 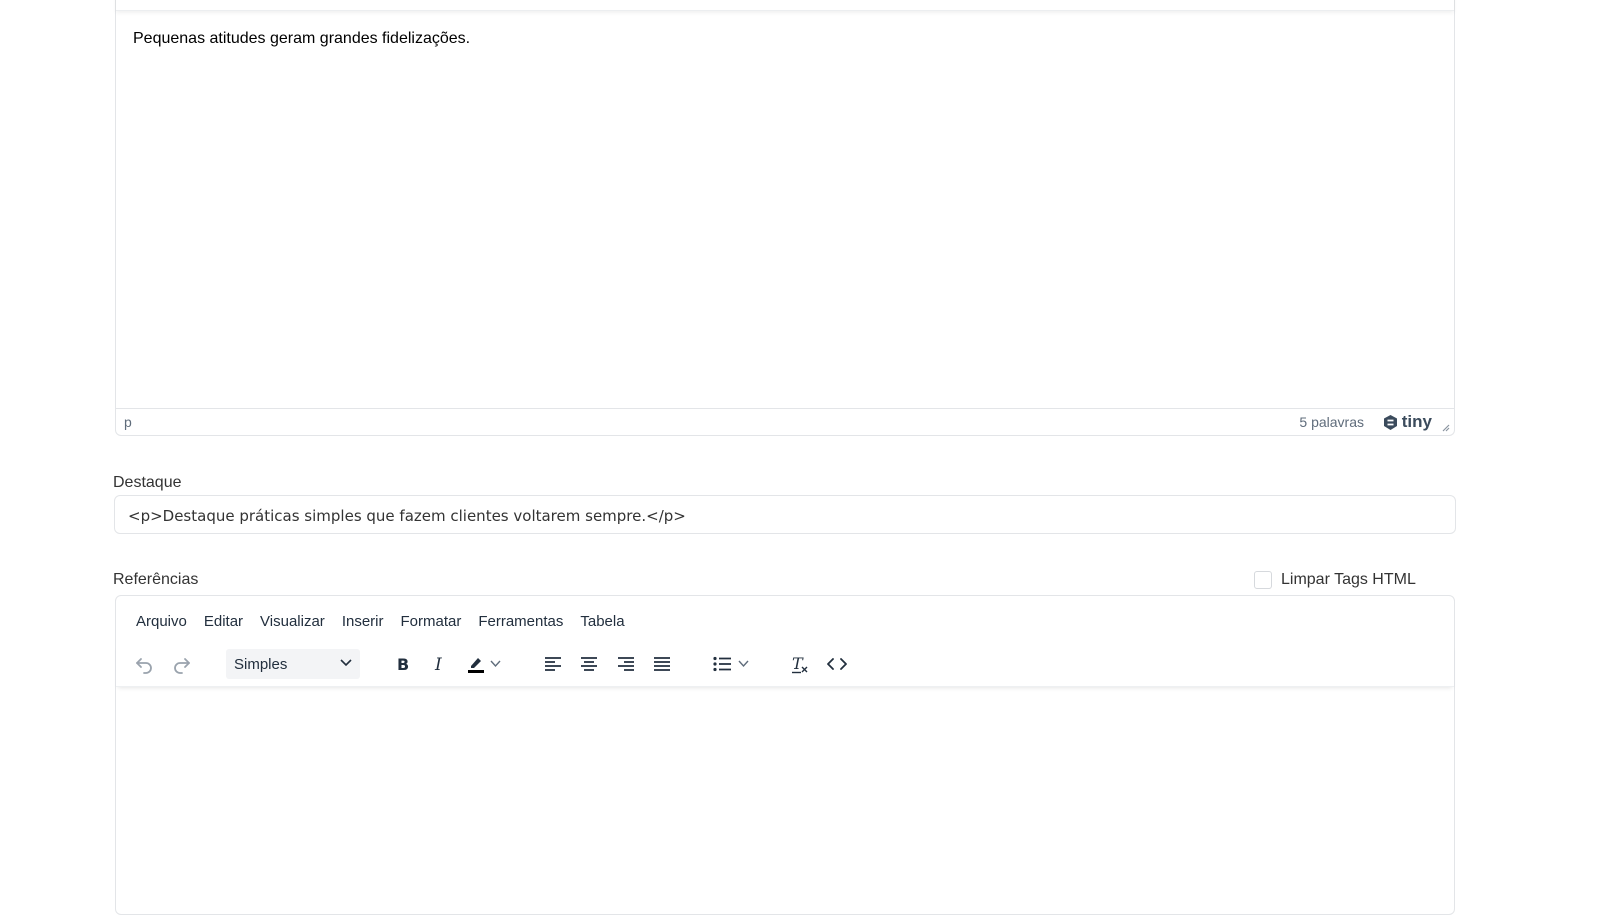 I want to click on align-center-button, so click(x=589, y=664).